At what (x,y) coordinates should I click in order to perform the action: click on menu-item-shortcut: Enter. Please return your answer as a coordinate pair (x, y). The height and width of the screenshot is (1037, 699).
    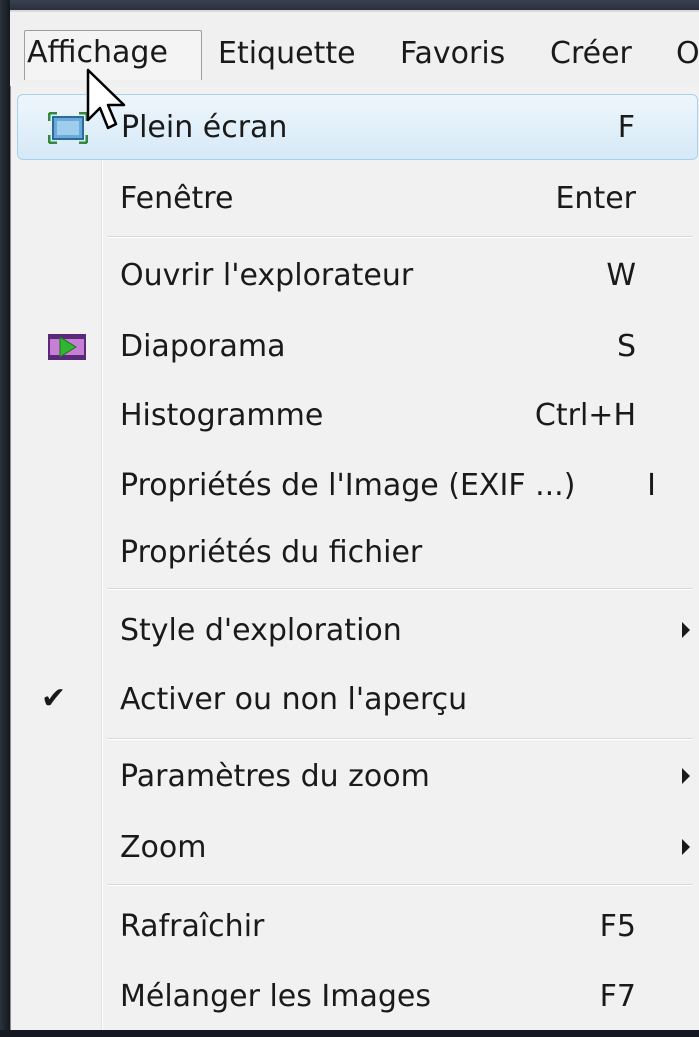
    Looking at the image, I should click on (595, 198).